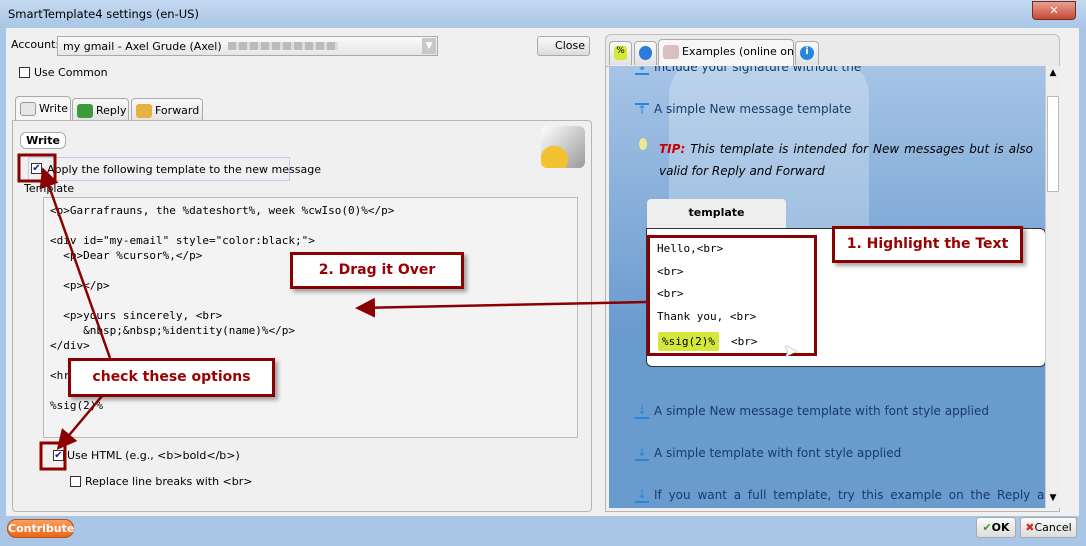  What do you see at coordinates (501, 307) in the screenshot?
I see `drag-arrow` at bounding box center [501, 307].